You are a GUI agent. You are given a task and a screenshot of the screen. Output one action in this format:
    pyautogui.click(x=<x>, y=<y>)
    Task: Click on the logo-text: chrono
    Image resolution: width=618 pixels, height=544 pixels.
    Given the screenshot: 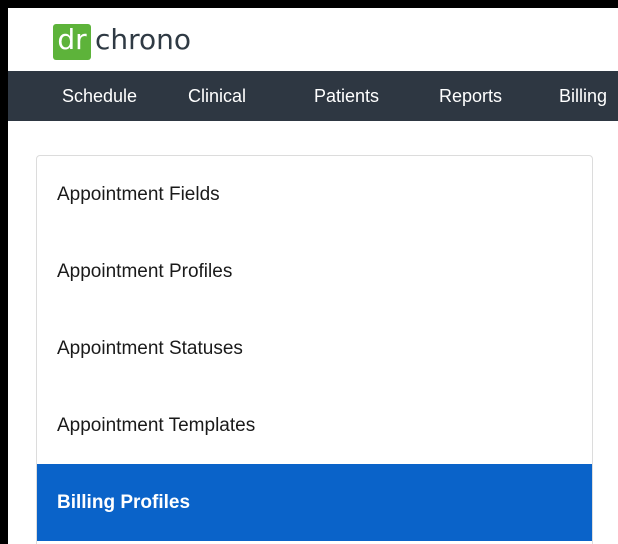 What is the action you would take?
    pyautogui.click(x=143, y=39)
    